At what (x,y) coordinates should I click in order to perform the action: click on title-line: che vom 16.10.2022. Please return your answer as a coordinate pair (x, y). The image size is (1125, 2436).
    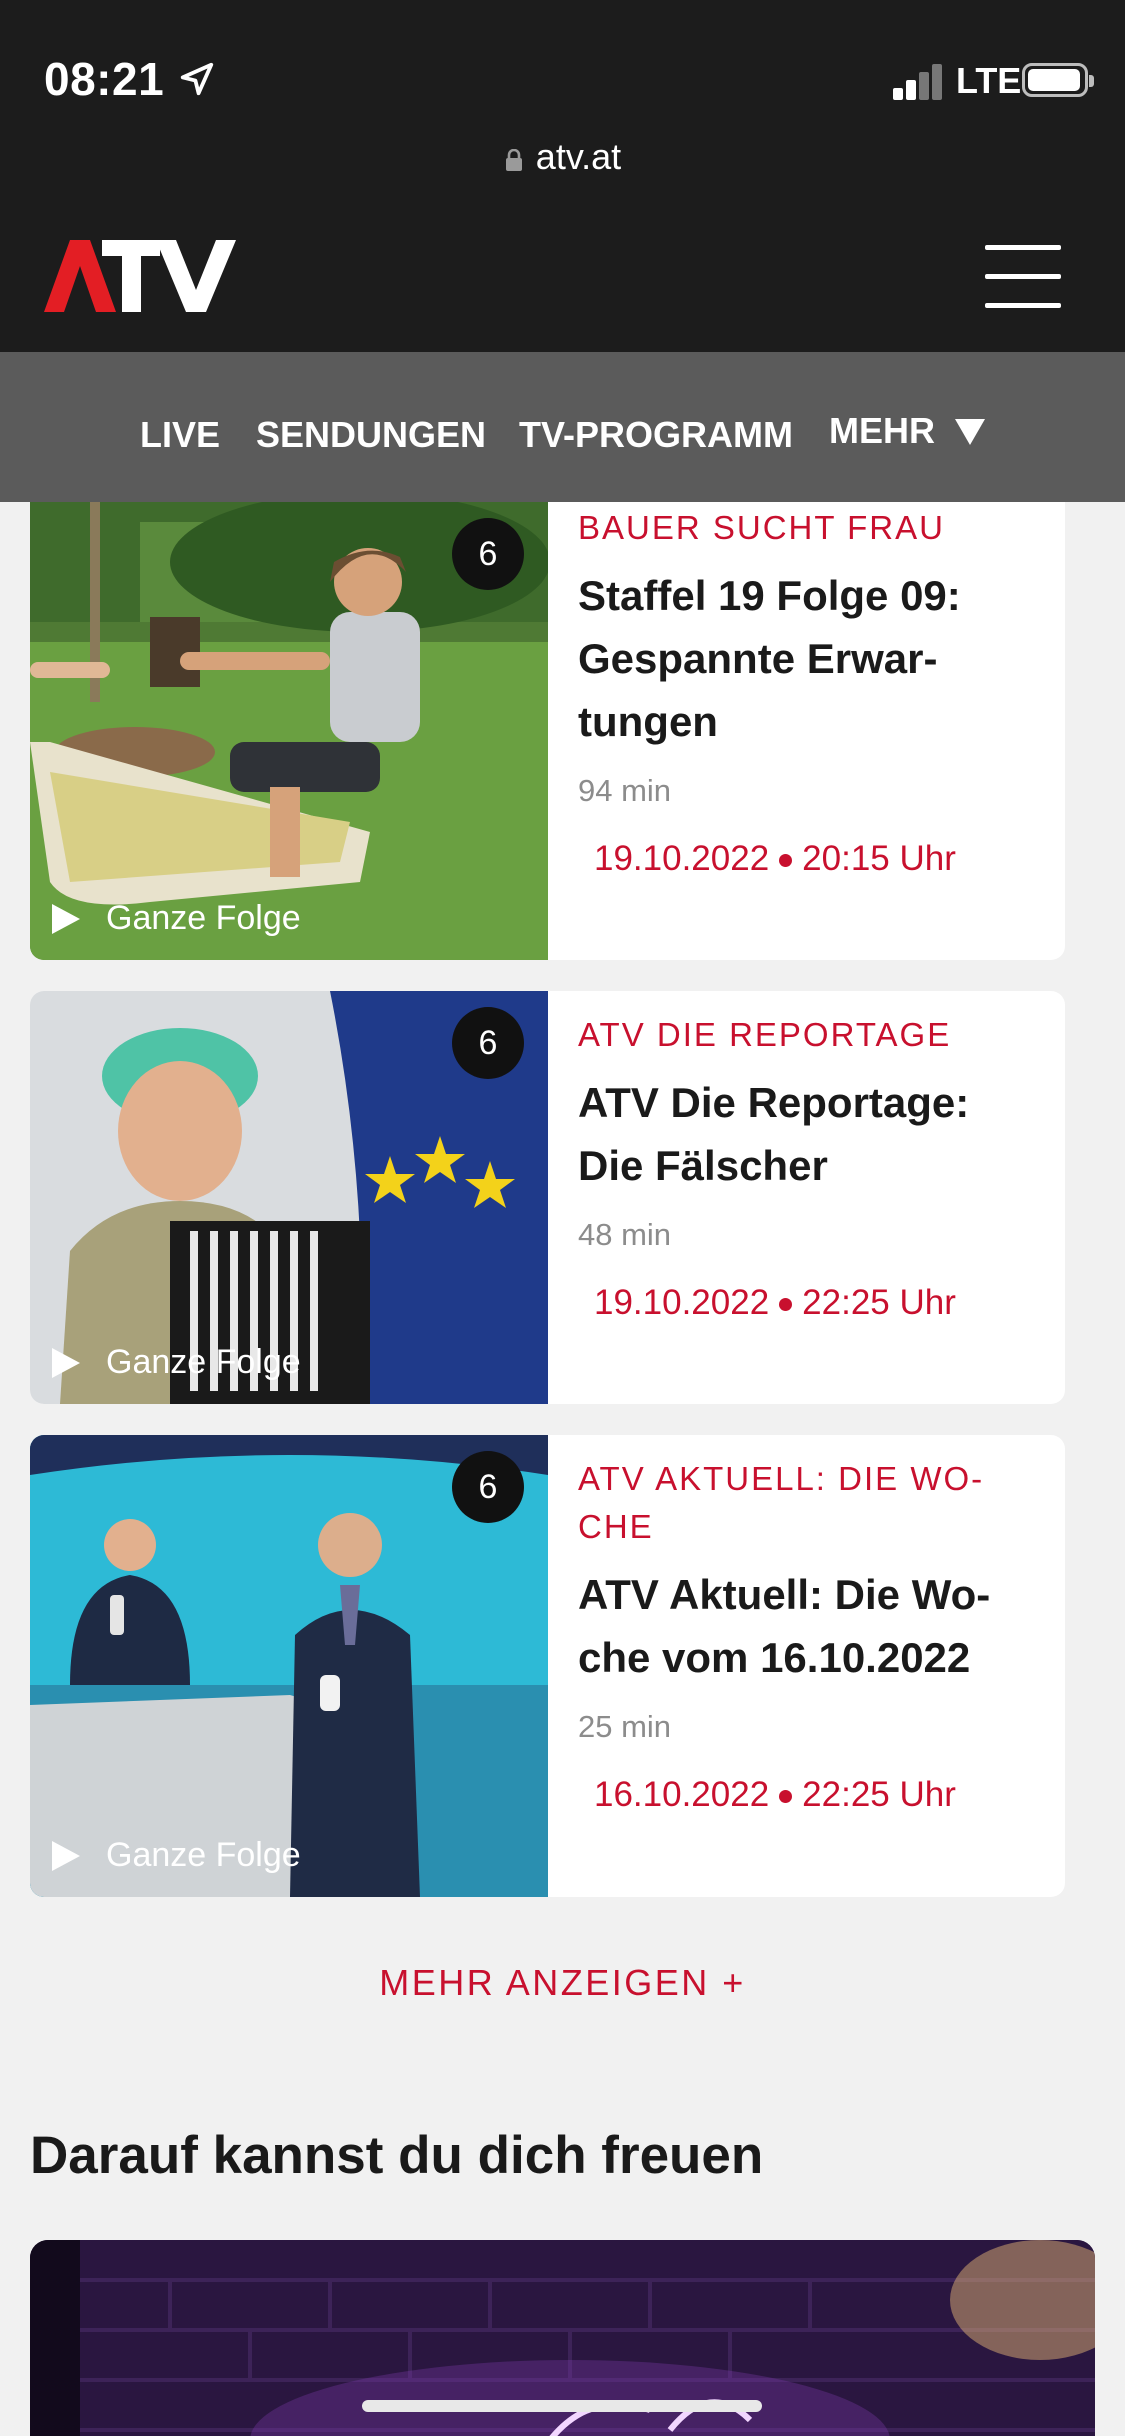
    Looking at the image, I should click on (774, 1657).